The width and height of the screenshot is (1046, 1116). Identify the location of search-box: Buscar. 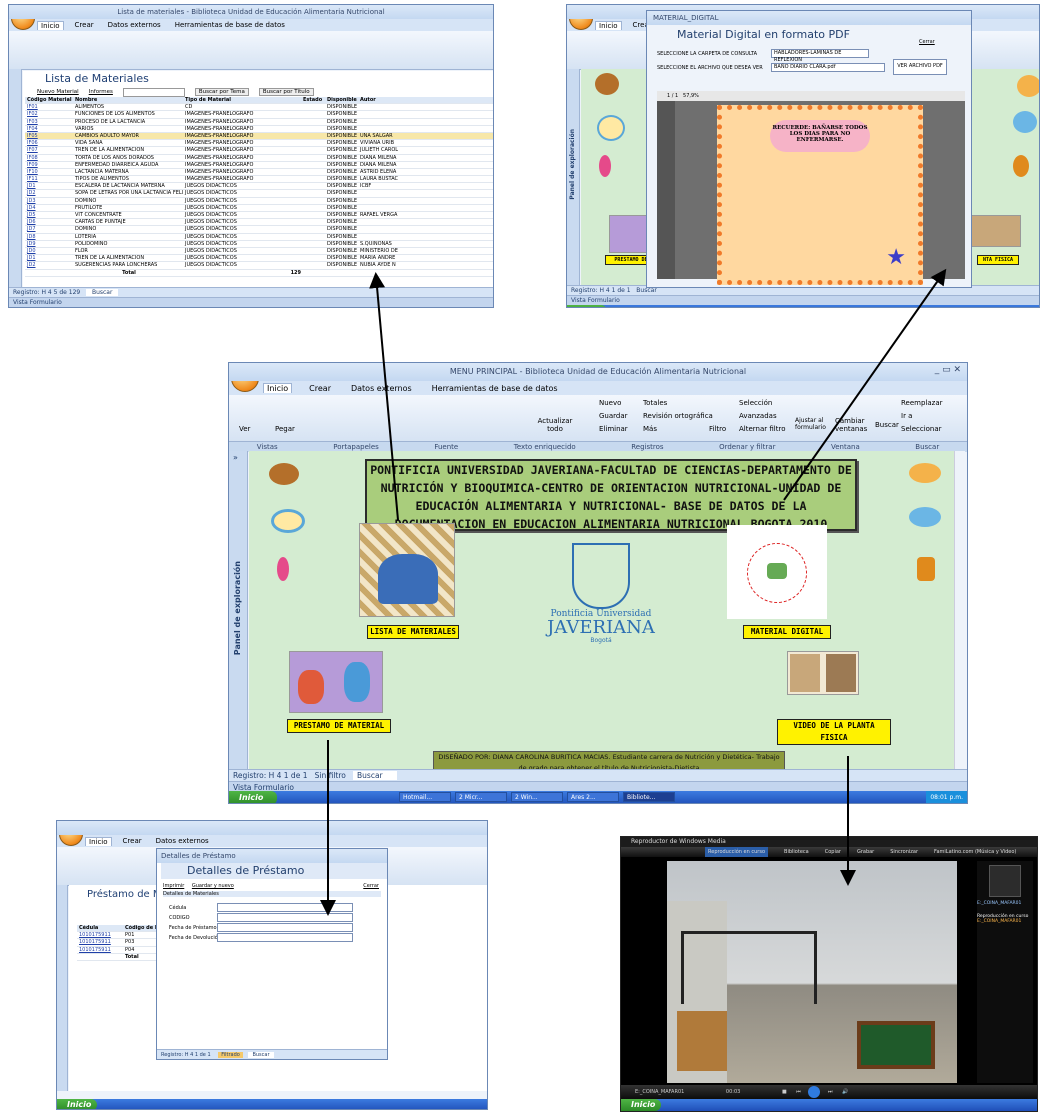
(375, 775).